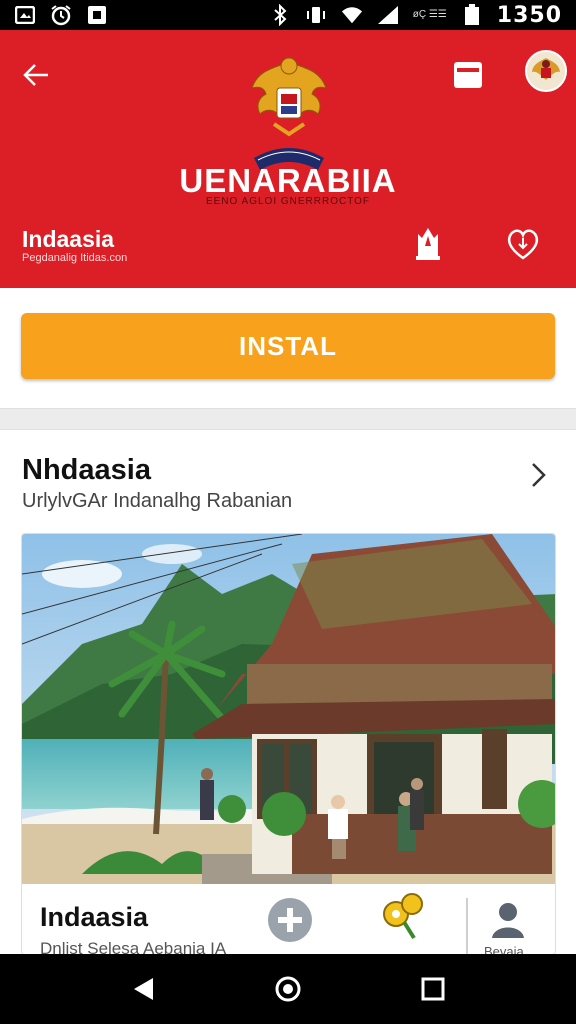  What do you see at coordinates (352, 15) in the screenshot?
I see `wifi-icon` at bounding box center [352, 15].